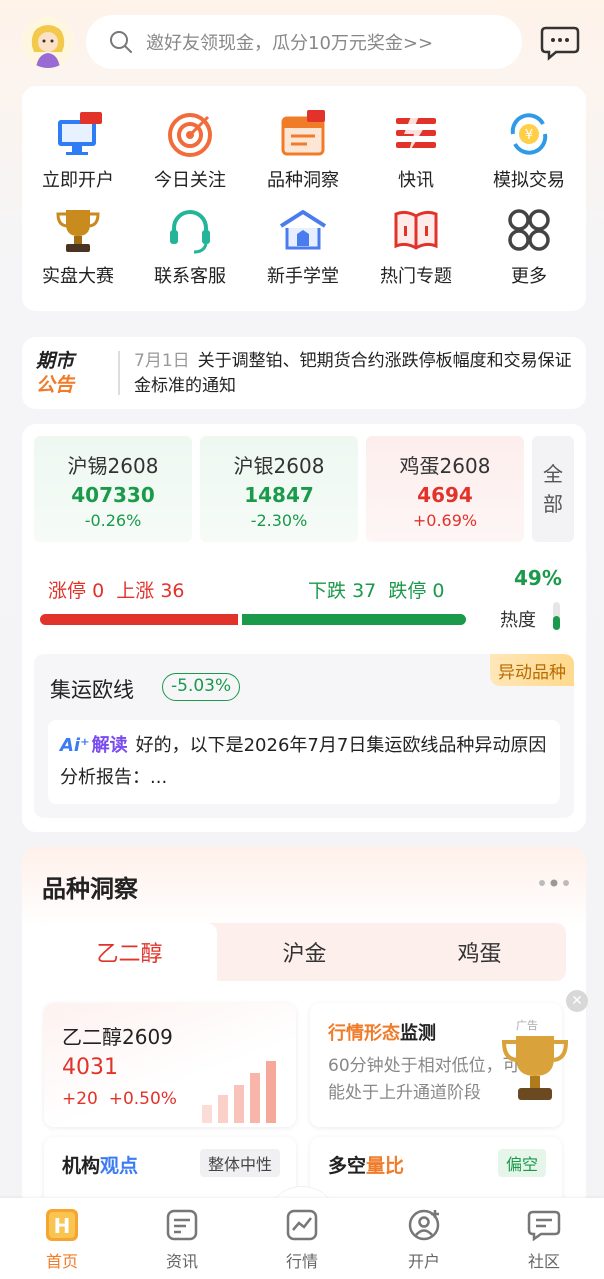 The image size is (604, 1279). What do you see at coordinates (55, 373) in the screenshot?
I see `announcement-logo: 期市 公告` at bounding box center [55, 373].